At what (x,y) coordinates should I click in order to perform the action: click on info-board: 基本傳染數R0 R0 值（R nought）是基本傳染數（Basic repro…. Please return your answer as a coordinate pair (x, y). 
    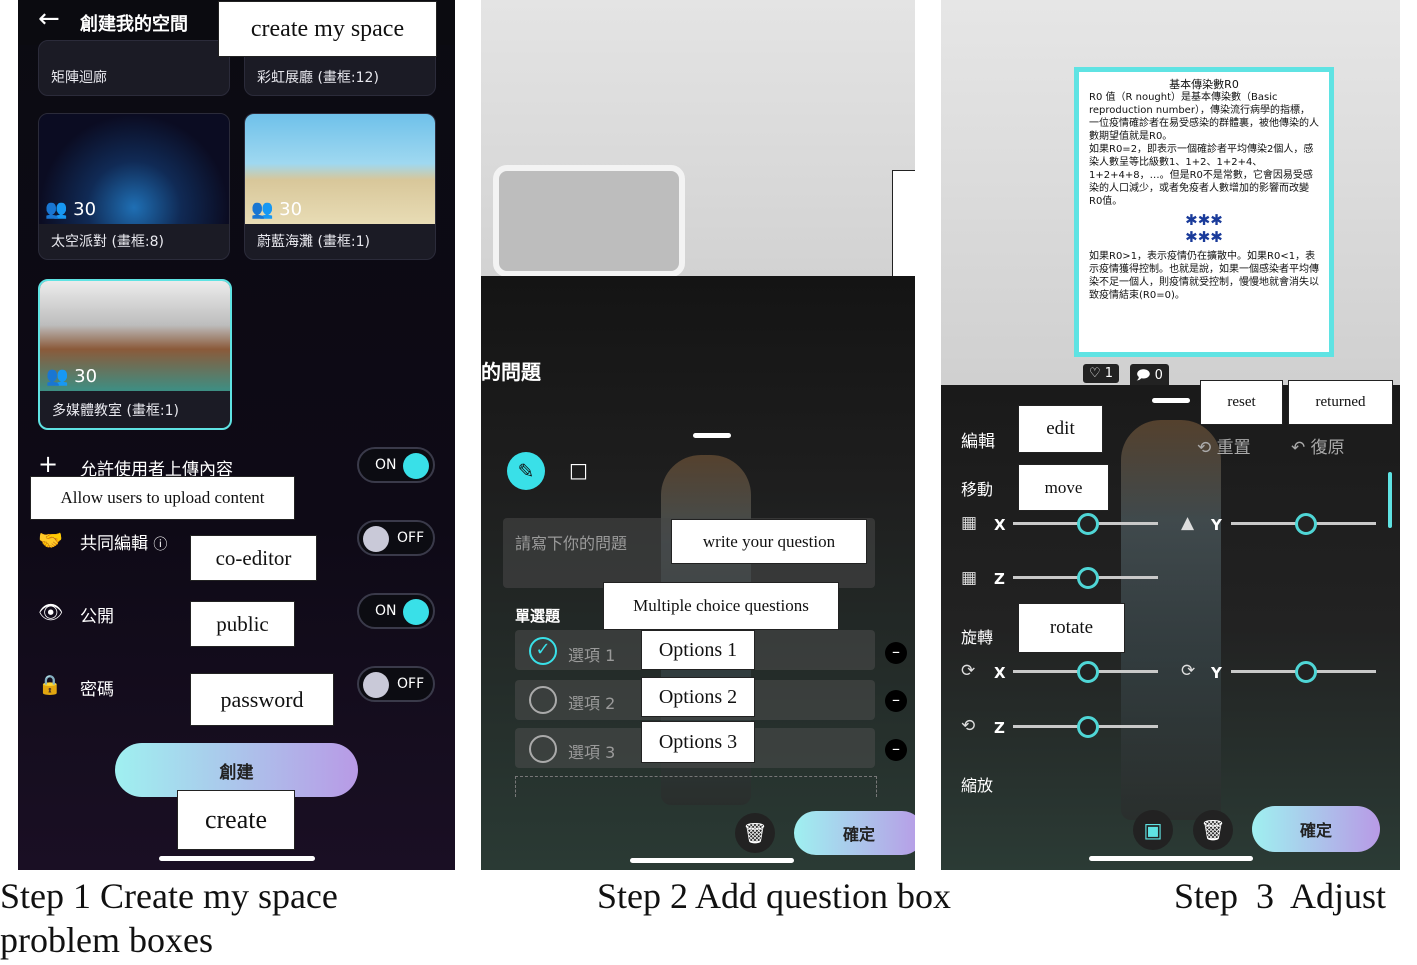
    Looking at the image, I should click on (1204, 212).